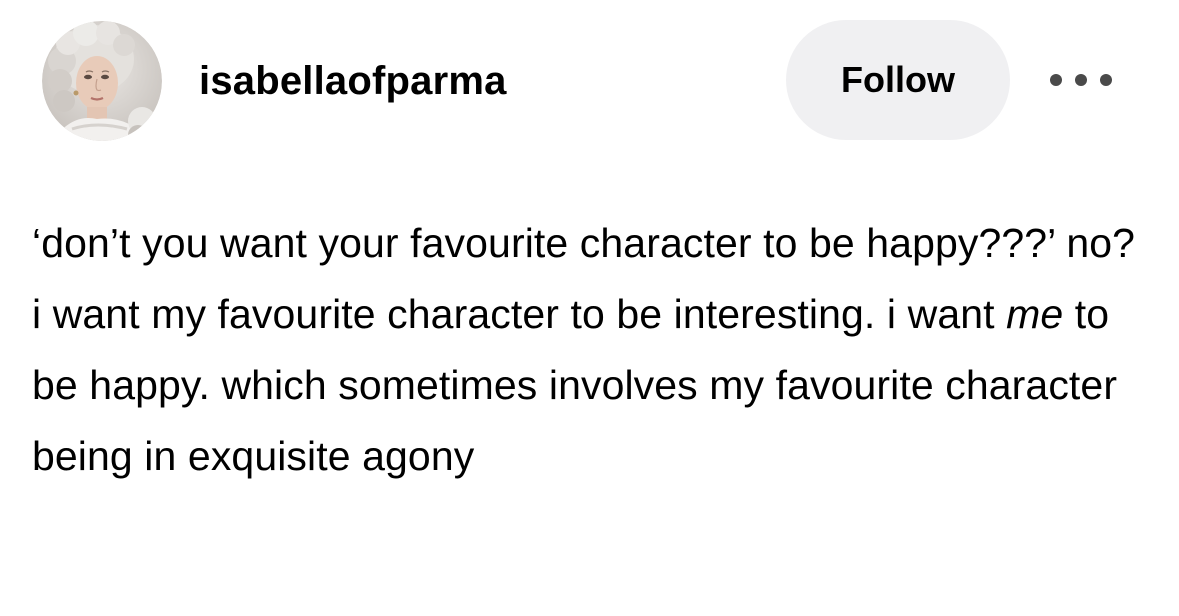 Image resolution: width=1179 pixels, height=616 pixels. I want to click on username-link: isabellaofparma, so click(353, 81).